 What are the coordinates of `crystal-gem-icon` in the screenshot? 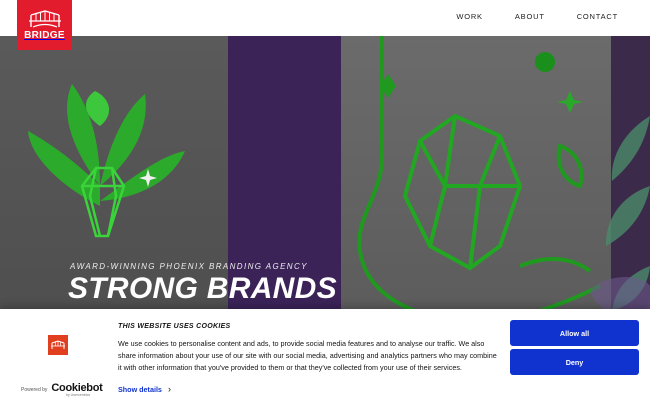 It's located at (462, 192).